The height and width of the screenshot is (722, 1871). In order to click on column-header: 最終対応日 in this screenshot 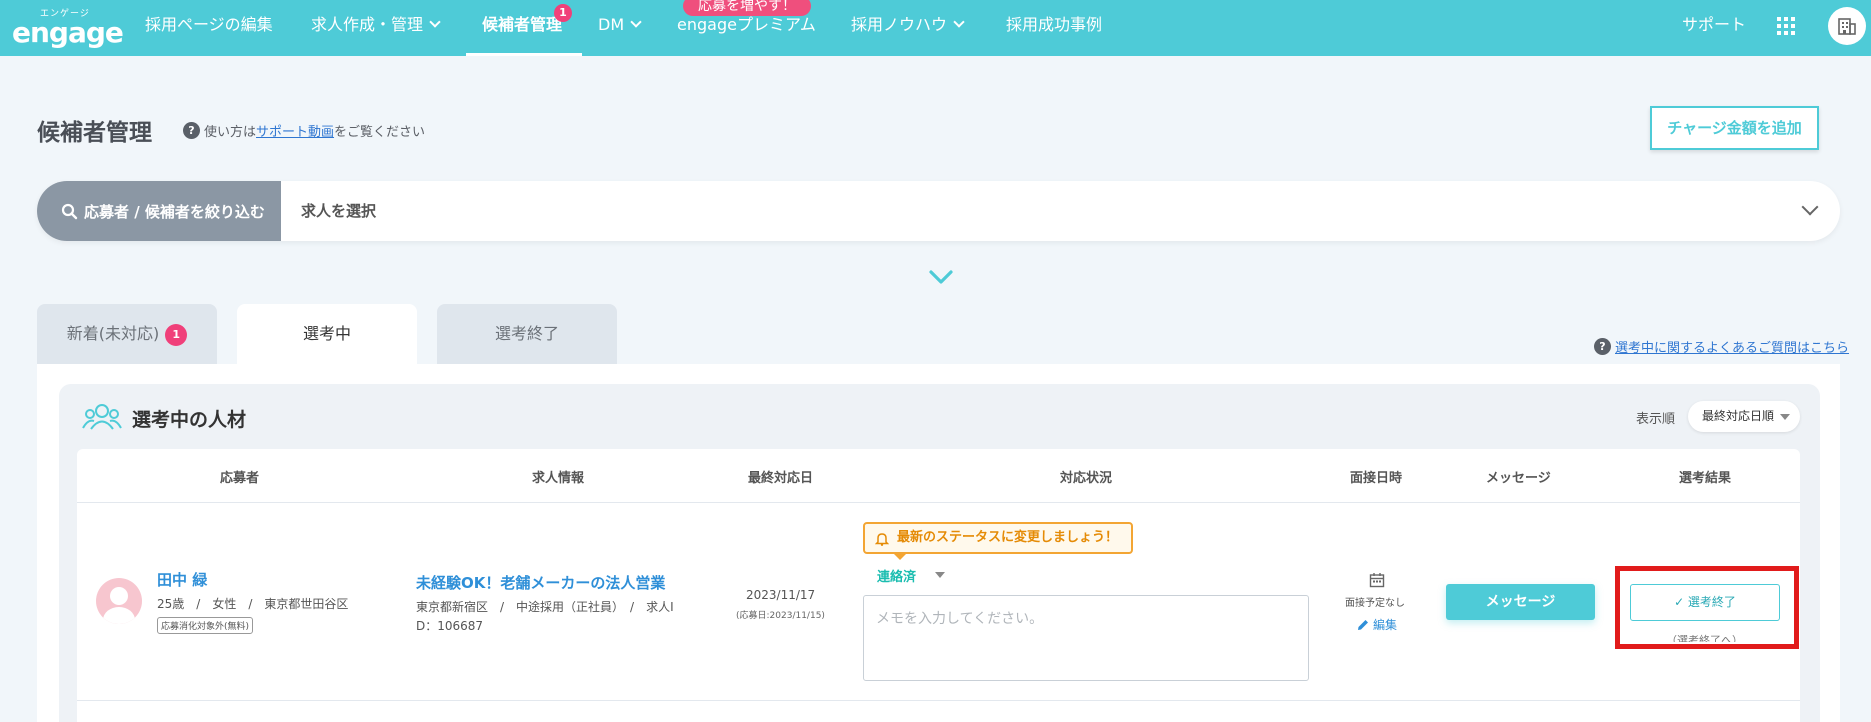, I will do `click(781, 478)`.